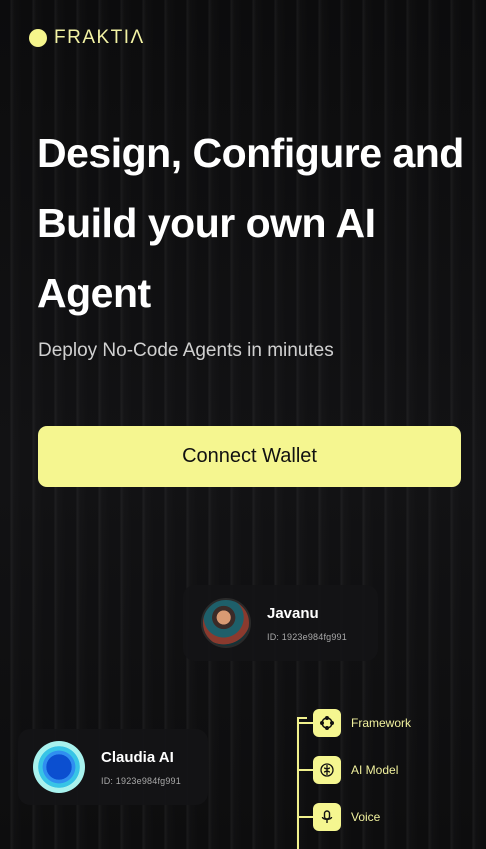 Image resolution: width=486 pixels, height=849 pixels. Describe the element at coordinates (347, 770) in the screenshot. I see `config-item-ai-model: AI Model` at that location.